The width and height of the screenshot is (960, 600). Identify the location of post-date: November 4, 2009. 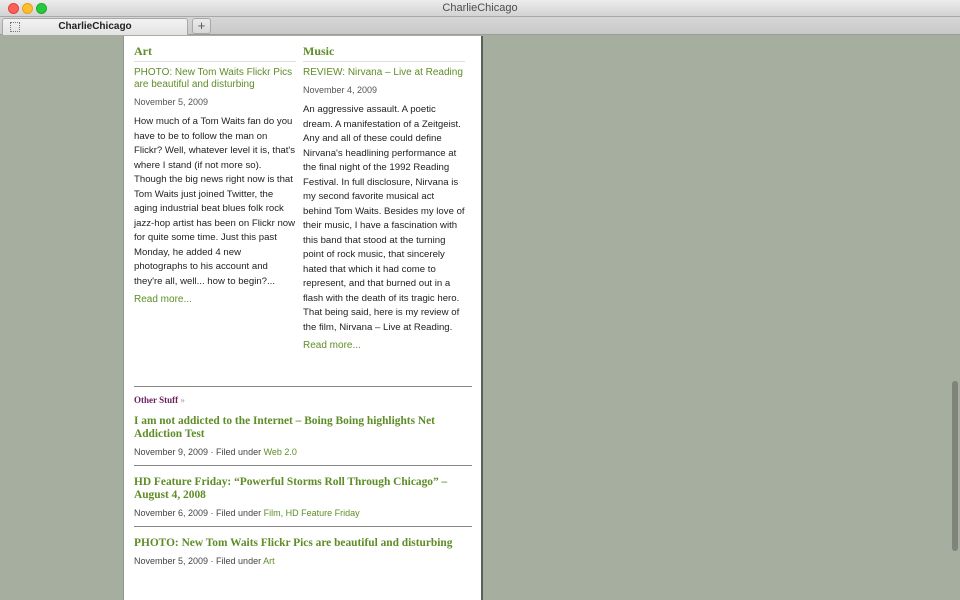
(340, 90).